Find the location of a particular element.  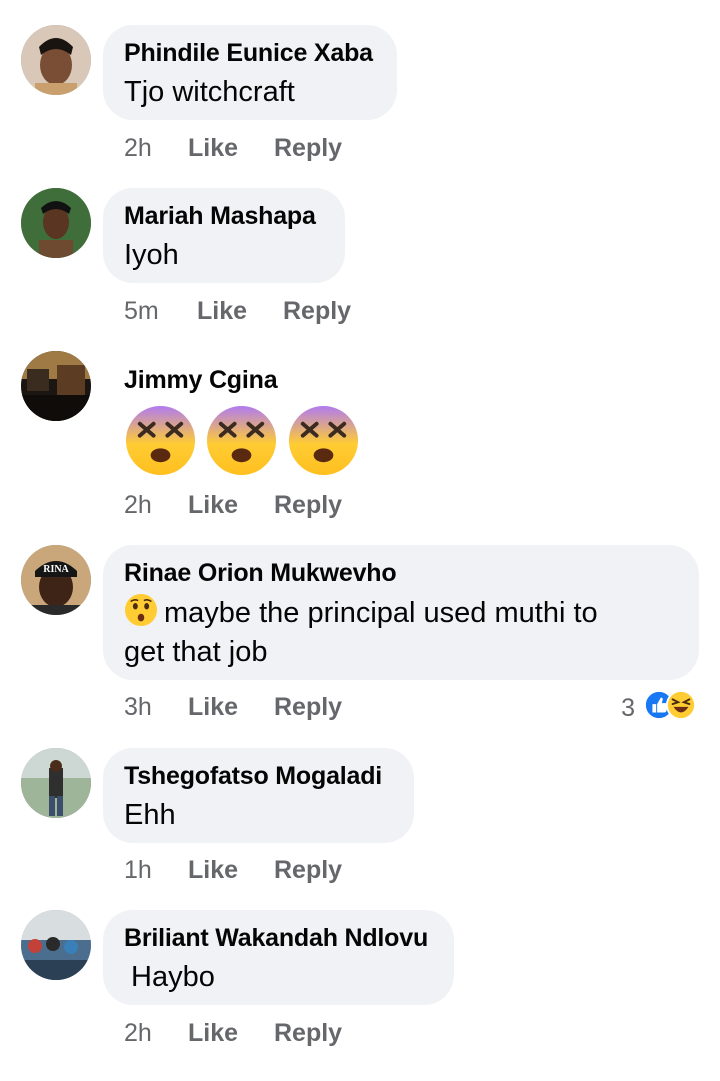

comment-text-line1: maybe the principal used muthi to is located at coordinates (381, 613).